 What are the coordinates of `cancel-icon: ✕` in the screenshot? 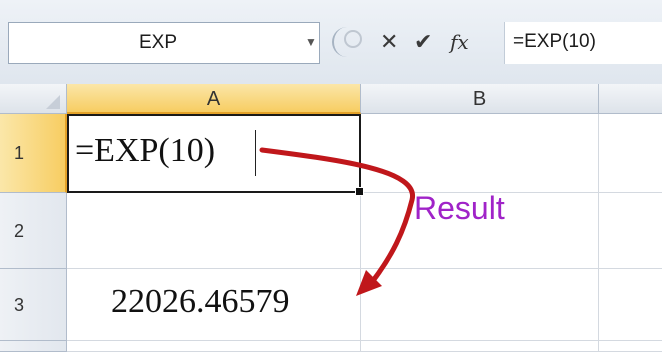 It's located at (389, 42).